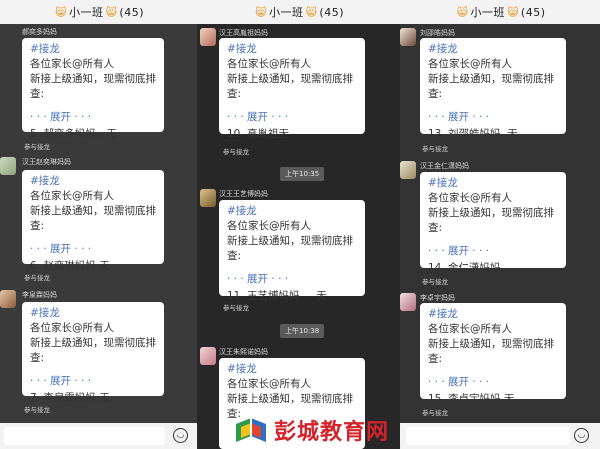 This screenshot has width=600, height=449. Describe the element at coordinates (39, 295) in the screenshot. I see `sender-name: 李泉霖妈妈` at that location.